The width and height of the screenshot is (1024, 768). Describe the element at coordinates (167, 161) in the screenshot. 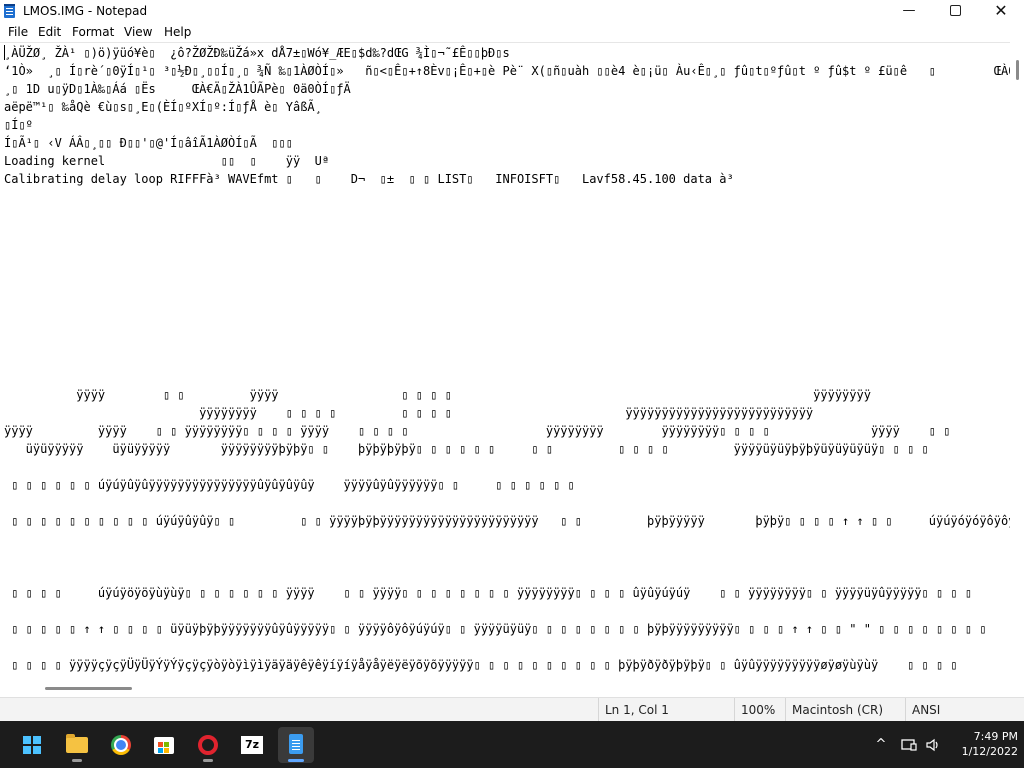

I see `editor-line: Loading kernel ▯▯ ▯ ÿÿ Uª` at that location.